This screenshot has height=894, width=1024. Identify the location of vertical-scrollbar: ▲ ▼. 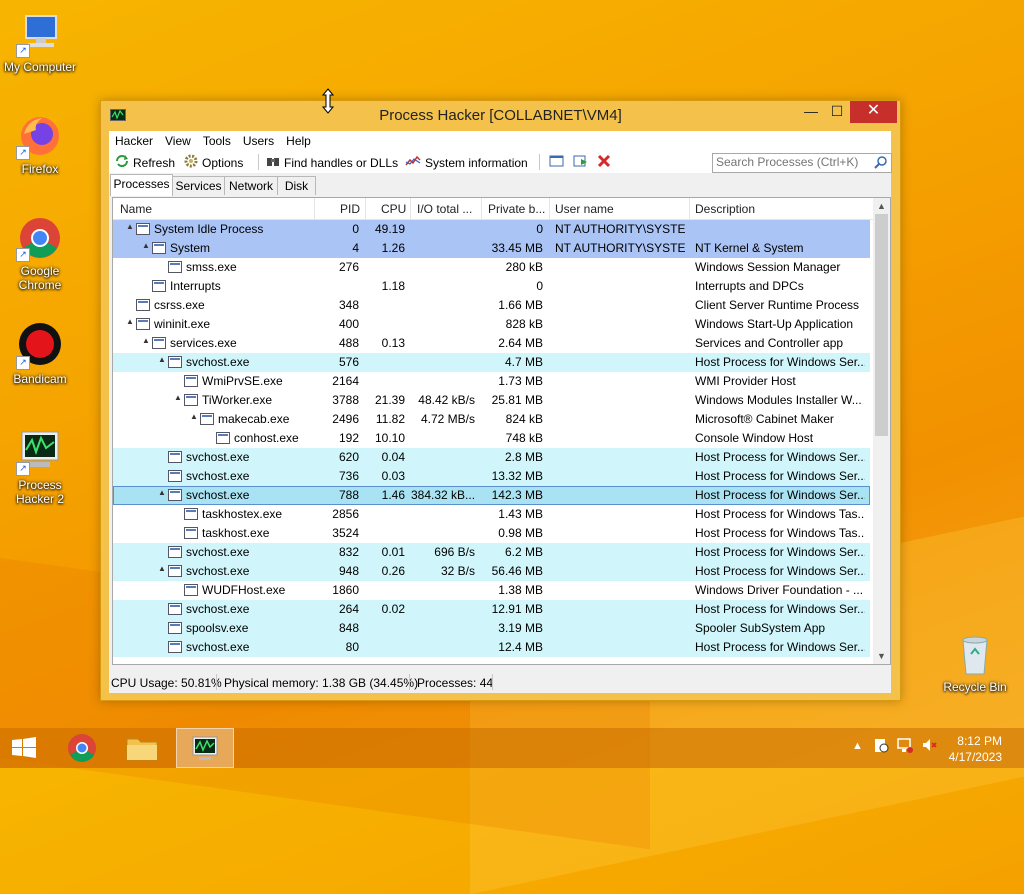
(881, 431).